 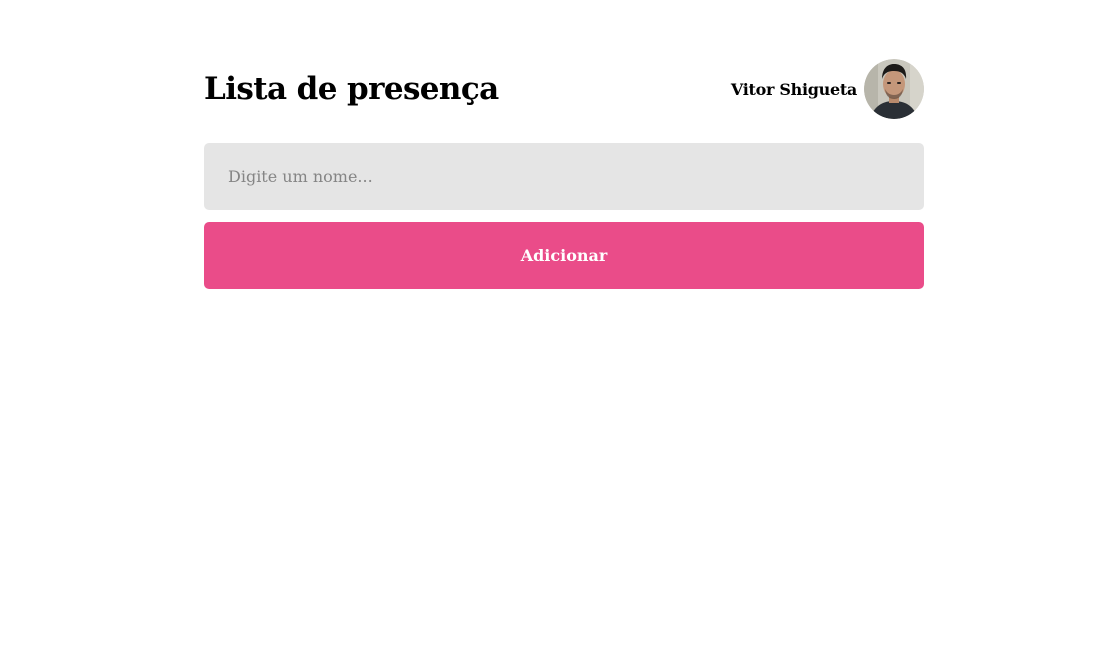 I want to click on add-button: Adicionar, so click(x=564, y=255).